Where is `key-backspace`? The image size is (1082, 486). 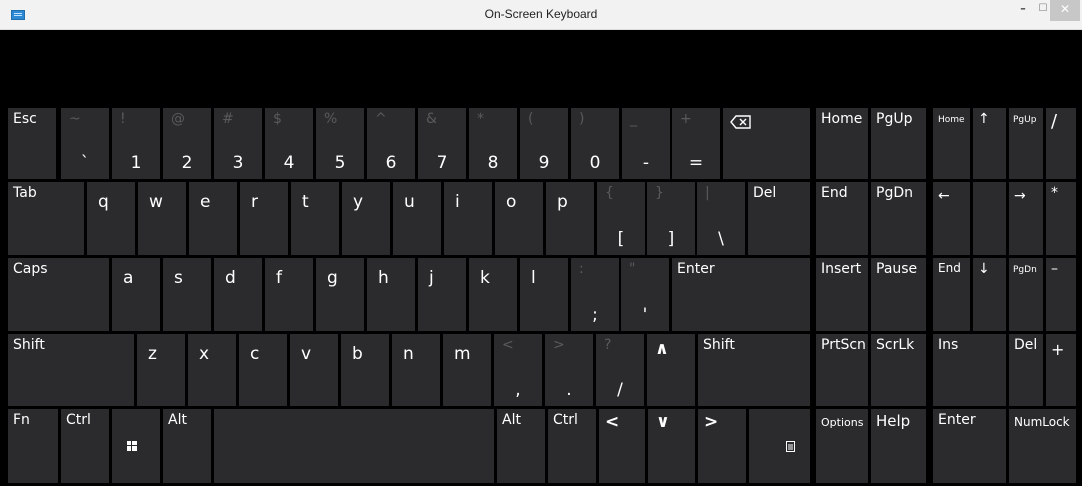
key-backspace is located at coordinates (766, 143).